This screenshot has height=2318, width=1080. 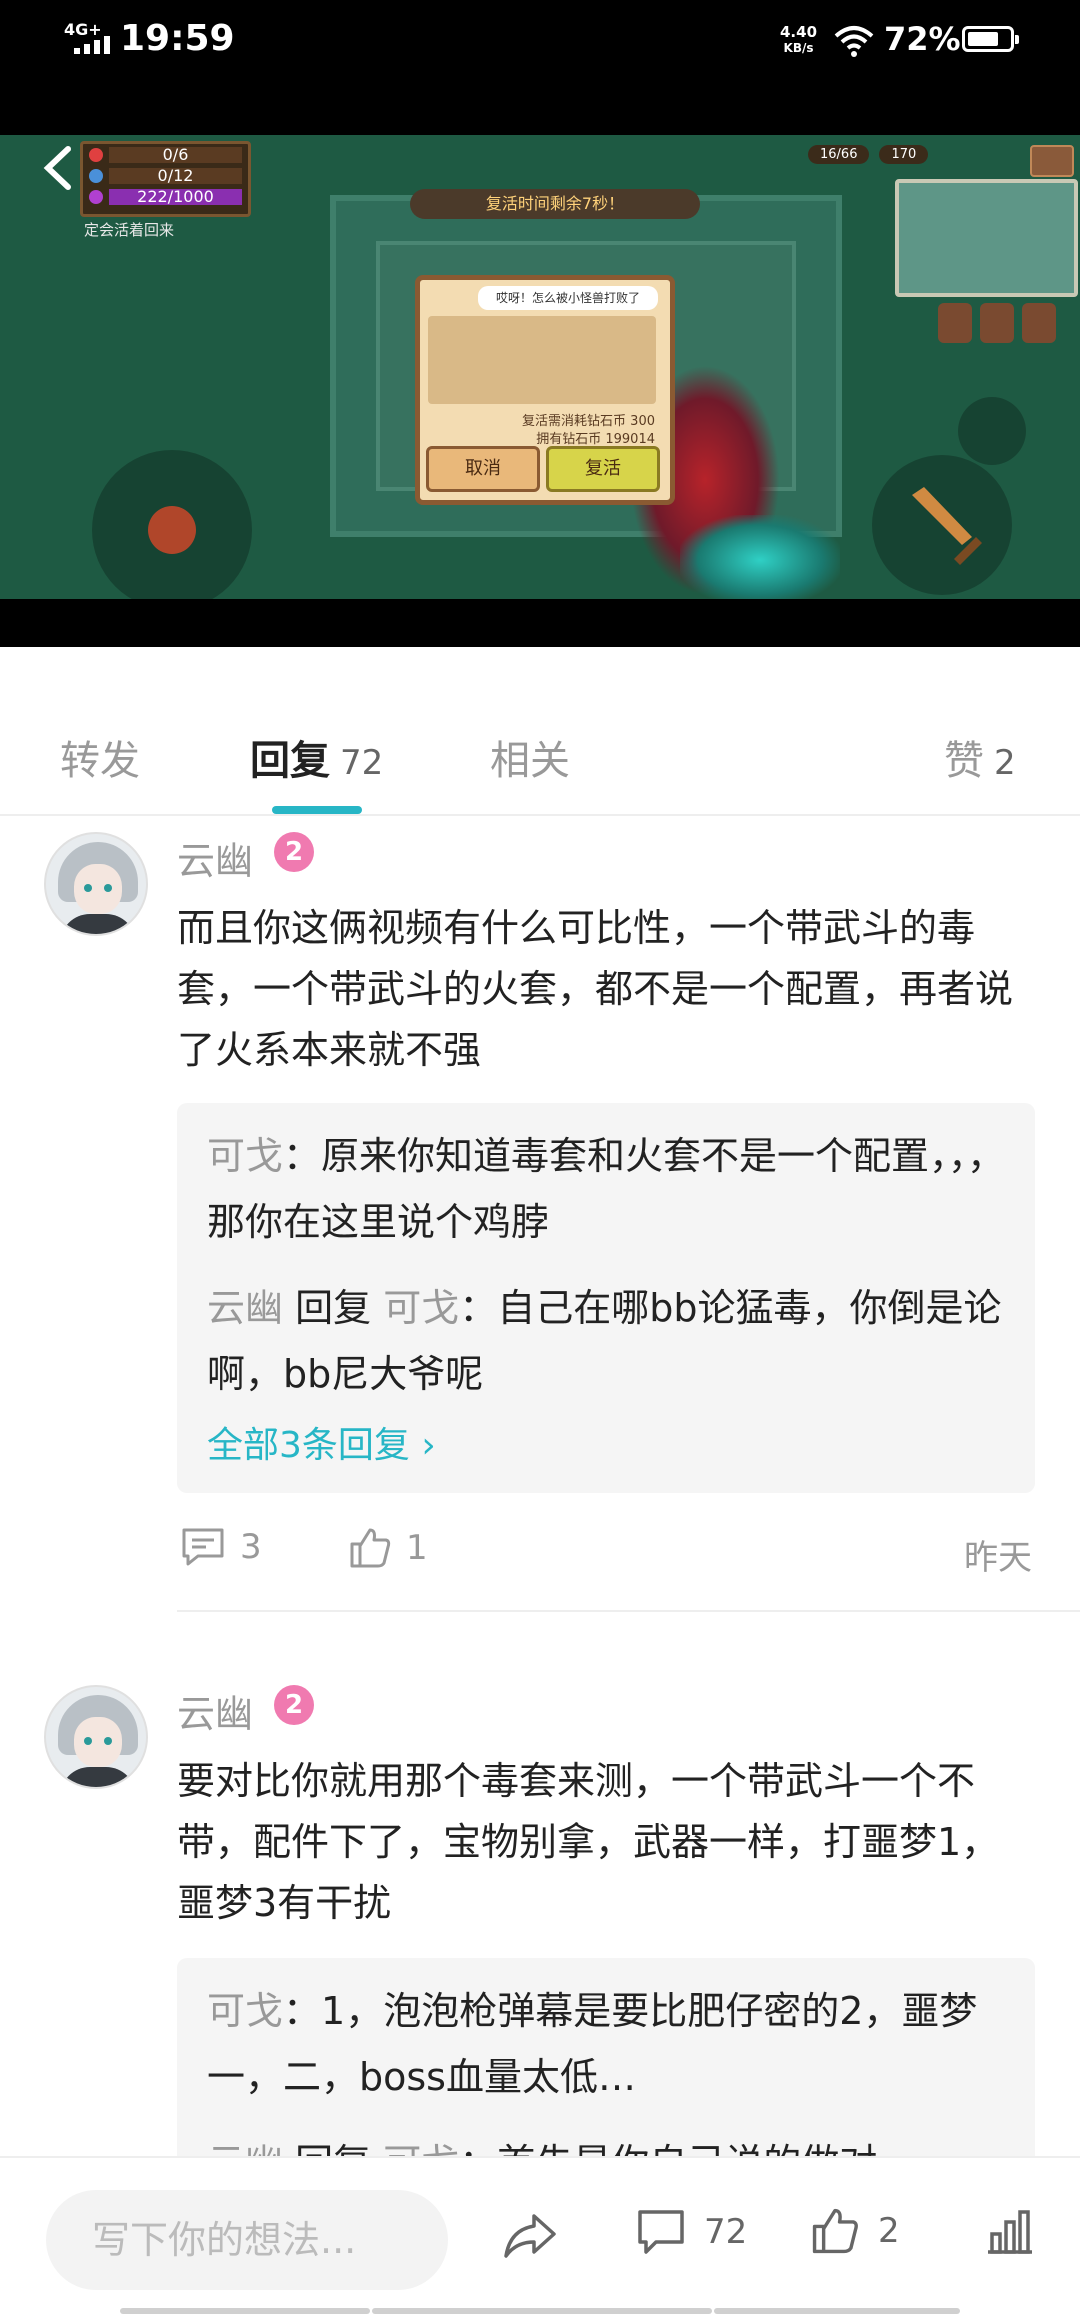 What do you see at coordinates (990, 39) in the screenshot?
I see `battery-icon` at bounding box center [990, 39].